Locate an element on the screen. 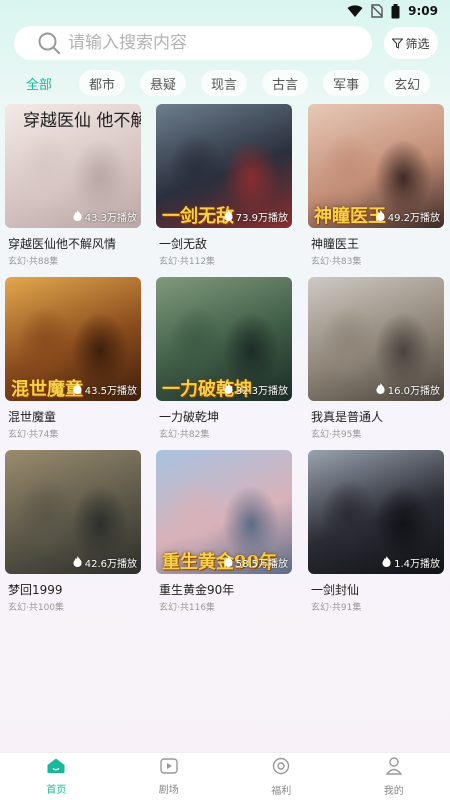 This screenshot has width=450, height=800. search-box is located at coordinates (193, 43).